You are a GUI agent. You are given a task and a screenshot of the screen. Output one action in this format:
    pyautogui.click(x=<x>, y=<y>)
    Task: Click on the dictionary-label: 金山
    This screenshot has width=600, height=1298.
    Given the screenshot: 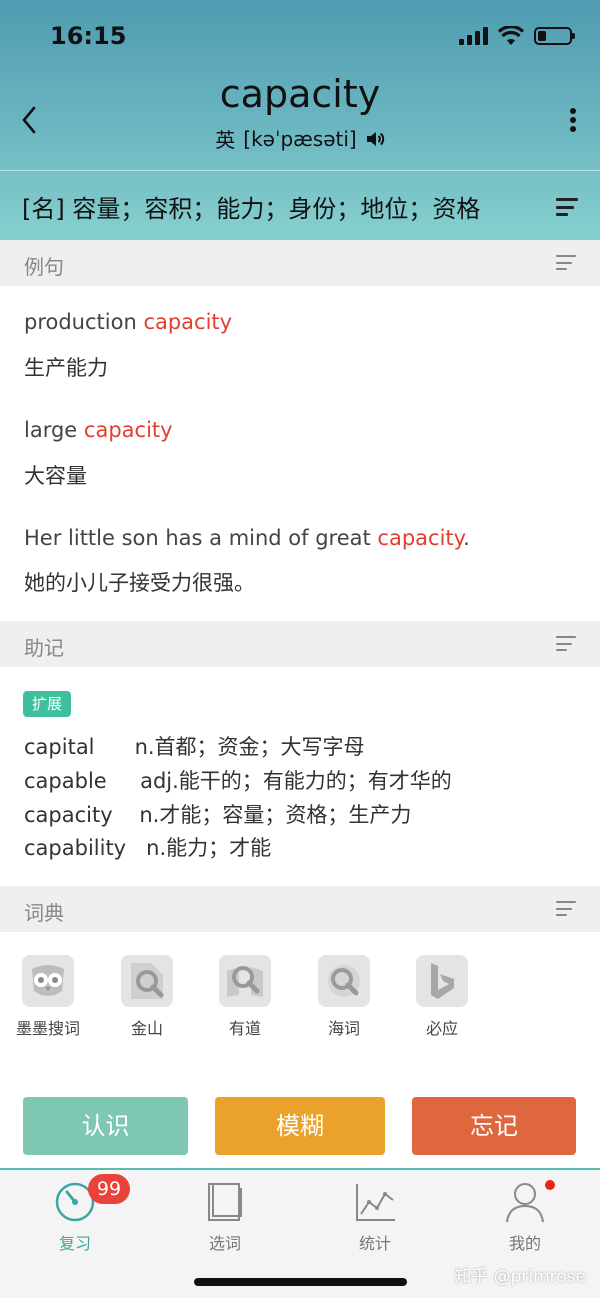 What is the action you would take?
    pyautogui.click(x=146, y=1028)
    